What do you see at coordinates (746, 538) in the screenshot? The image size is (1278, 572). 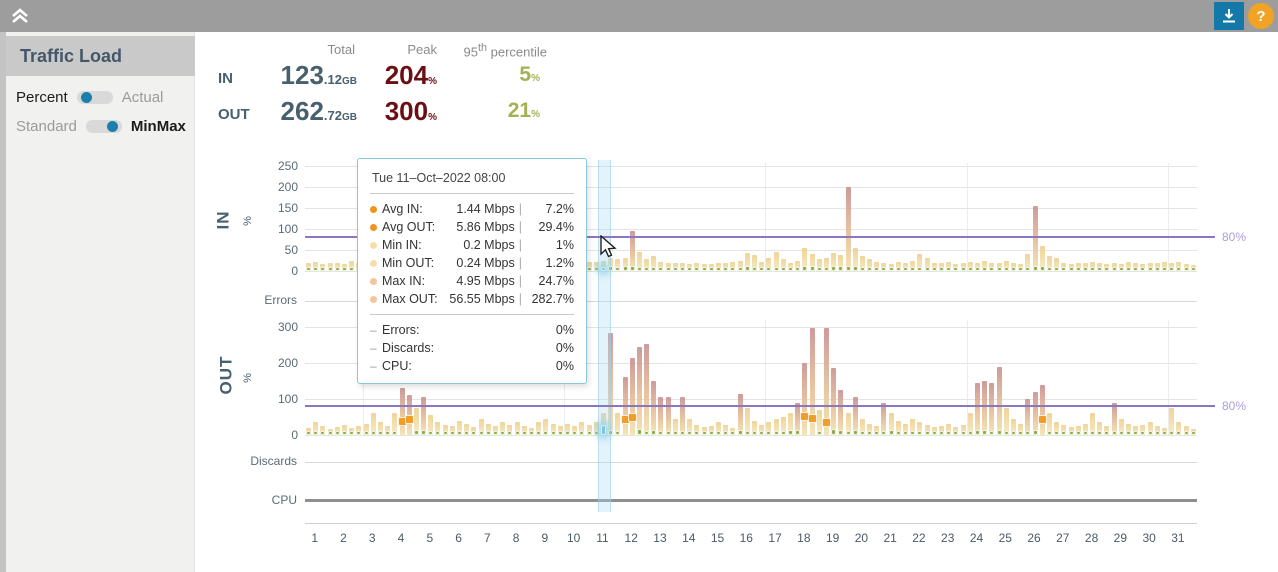 I see `x-day-label: 16` at bounding box center [746, 538].